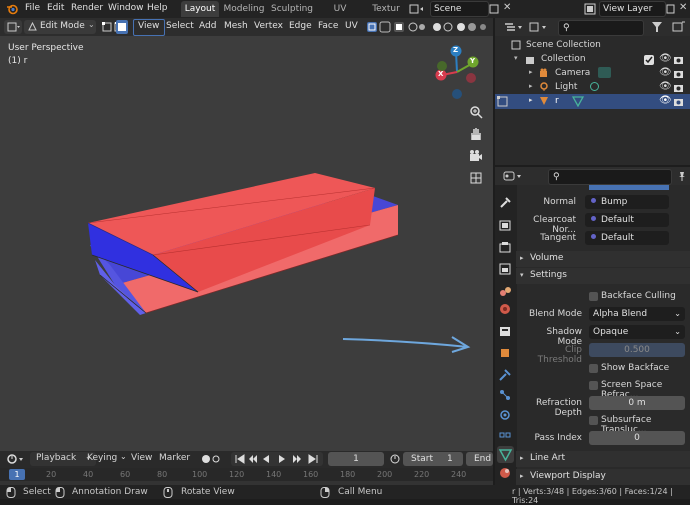  Describe the element at coordinates (340, 15) in the screenshot. I see `tab-uv-editing: UV Editing` at that location.